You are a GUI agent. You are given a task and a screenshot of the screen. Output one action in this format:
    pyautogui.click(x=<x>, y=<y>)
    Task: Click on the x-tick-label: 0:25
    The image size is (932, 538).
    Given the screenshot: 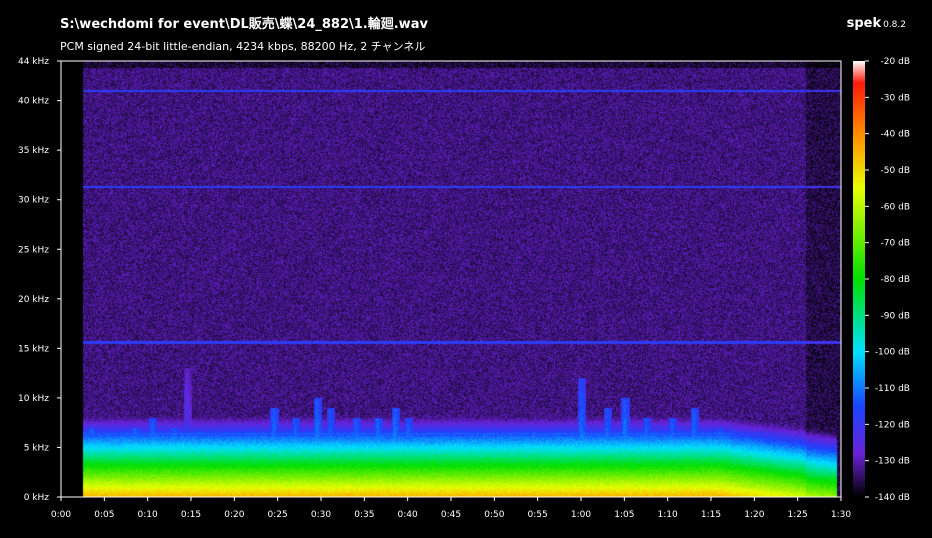 What is the action you would take?
    pyautogui.click(x=278, y=515)
    